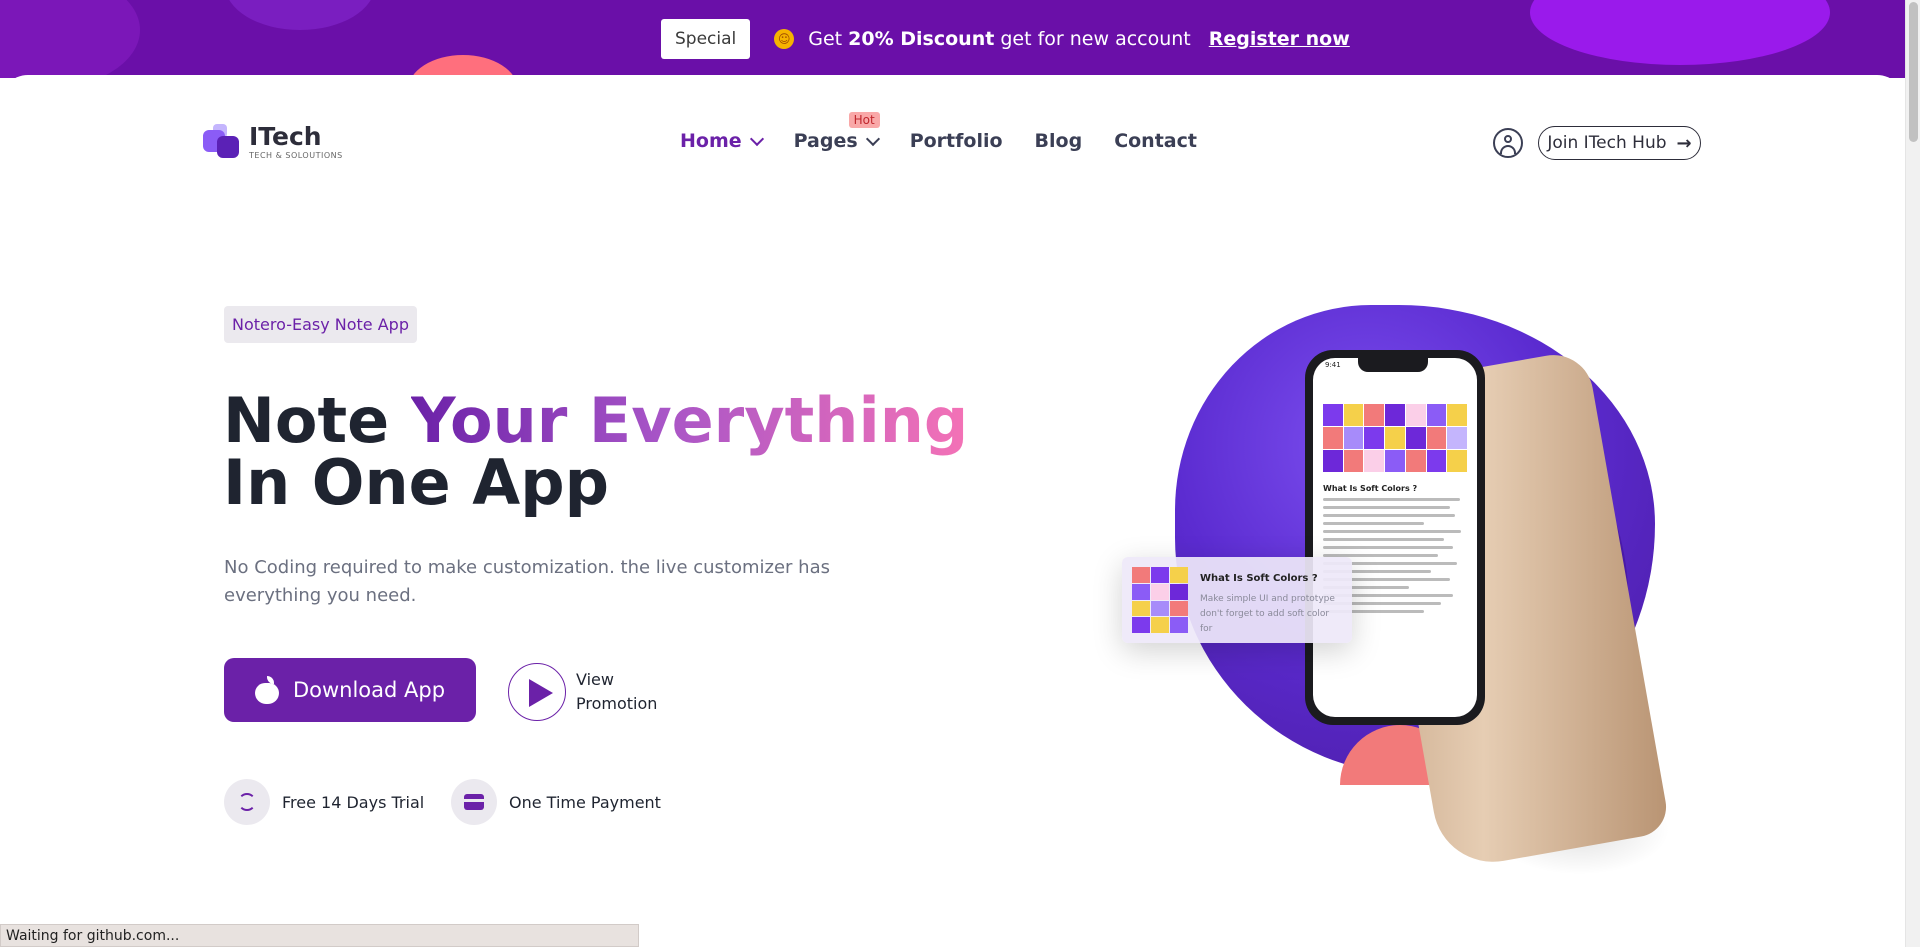 Image resolution: width=1920 pixels, height=947 pixels. What do you see at coordinates (353, 802) in the screenshot?
I see `feature-label: Free 14 Days Trial` at bounding box center [353, 802].